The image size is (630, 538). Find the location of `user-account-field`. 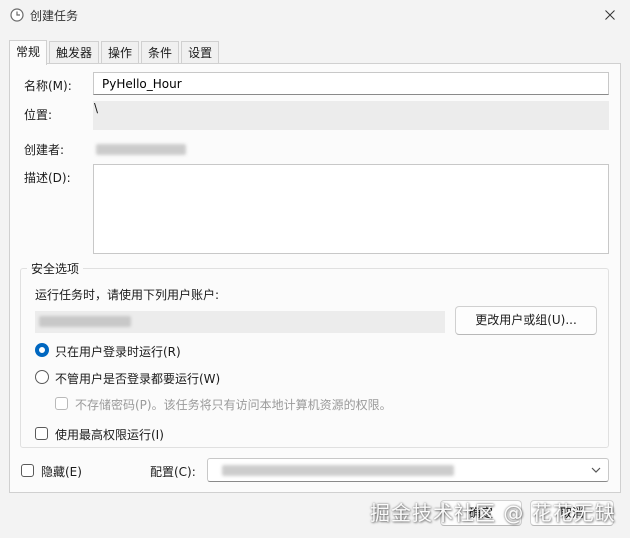

user-account-field is located at coordinates (240, 322).